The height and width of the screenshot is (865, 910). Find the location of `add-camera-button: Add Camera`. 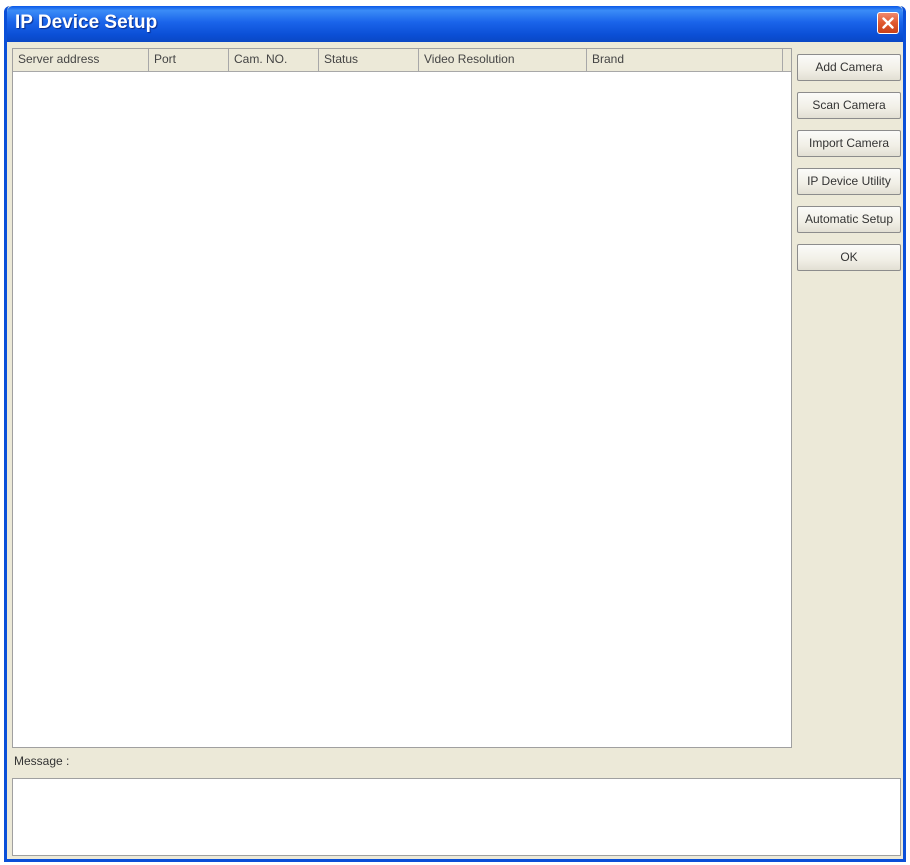

add-camera-button: Add Camera is located at coordinates (849, 67).